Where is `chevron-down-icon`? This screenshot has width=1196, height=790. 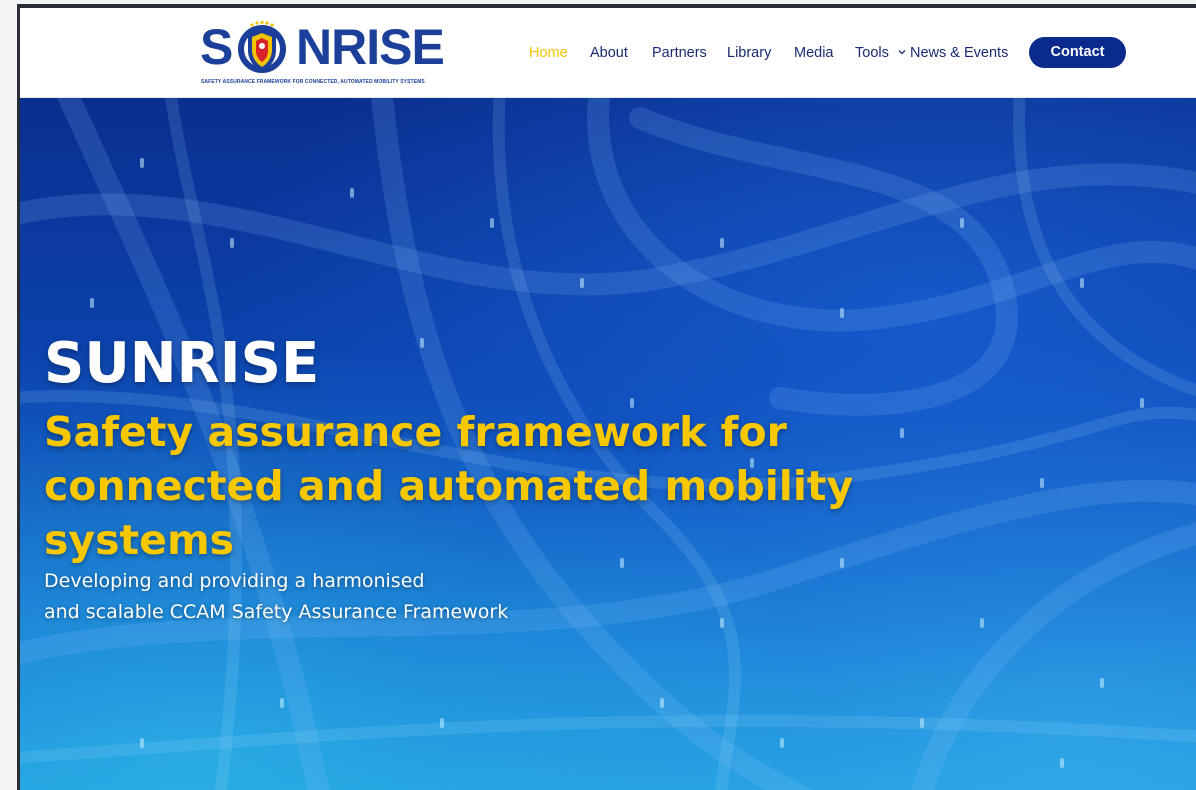 chevron-down-icon is located at coordinates (902, 52).